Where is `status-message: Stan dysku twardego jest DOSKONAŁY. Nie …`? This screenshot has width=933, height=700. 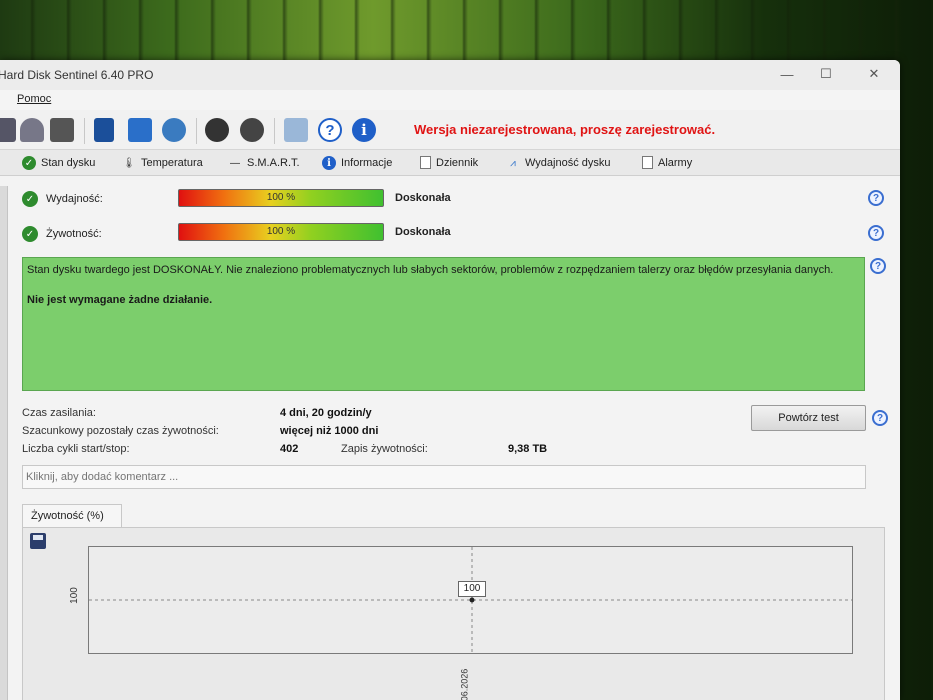
status-message: Stan dysku twardego jest DOSKONAŁY. Nie … is located at coordinates (430, 270).